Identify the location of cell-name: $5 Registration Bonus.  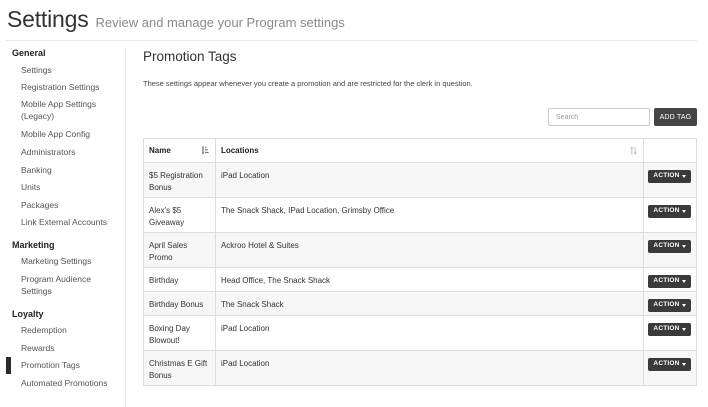
(179, 180).